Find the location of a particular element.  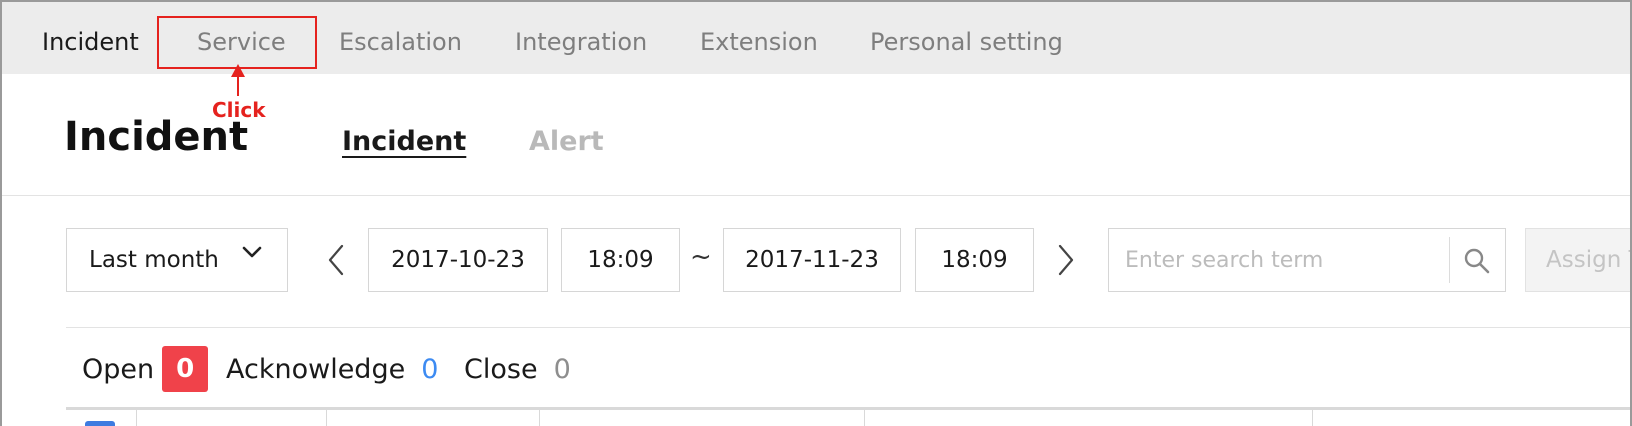

status-close-label: Close is located at coordinates (501, 369).